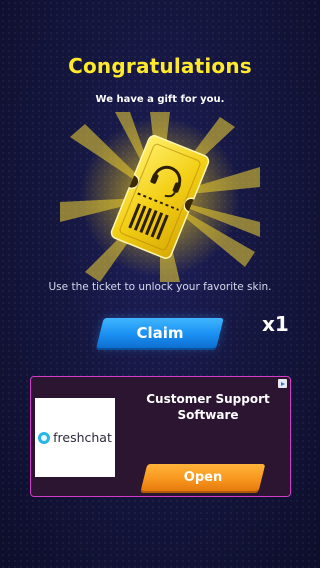 This screenshot has height=568, width=320. Describe the element at coordinates (160, 66) in the screenshot. I see `page-title: Congratulations` at that location.